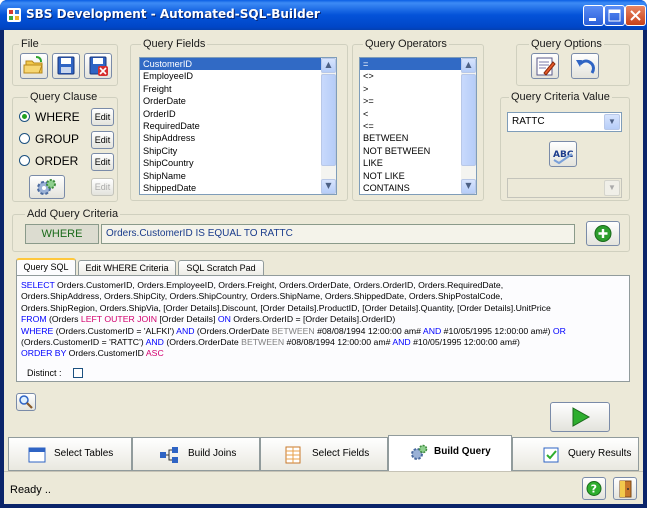 The width and height of the screenshot is (647, 508). Describe the element at coordinates (238, 163) in the screenshot. I see `query-field-item: ShipCountry` at that location.